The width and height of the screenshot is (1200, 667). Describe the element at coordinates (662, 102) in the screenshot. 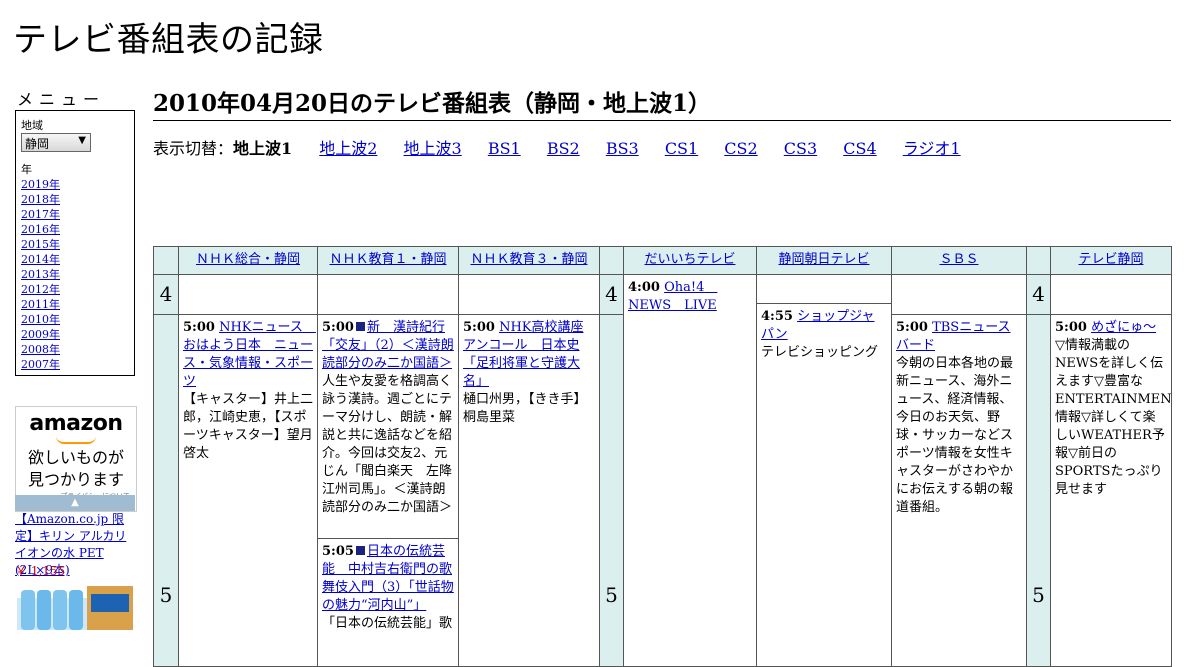

I see `page-heading: 2010年04月20日のテレビ番組表（静岡・地上波1）` at that location.